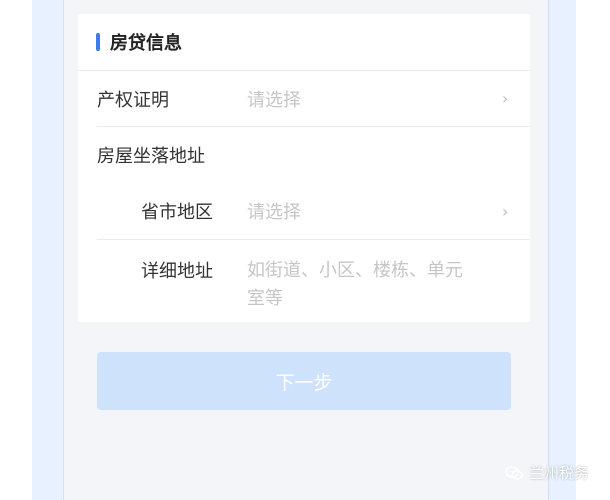 The height and width of the screenshot is (500, 610). Describe the element at coordinates (377, 285) in the screenshot. I see `detail-address-input: 如街道、小区、楼栋、单元 室等` at that location.